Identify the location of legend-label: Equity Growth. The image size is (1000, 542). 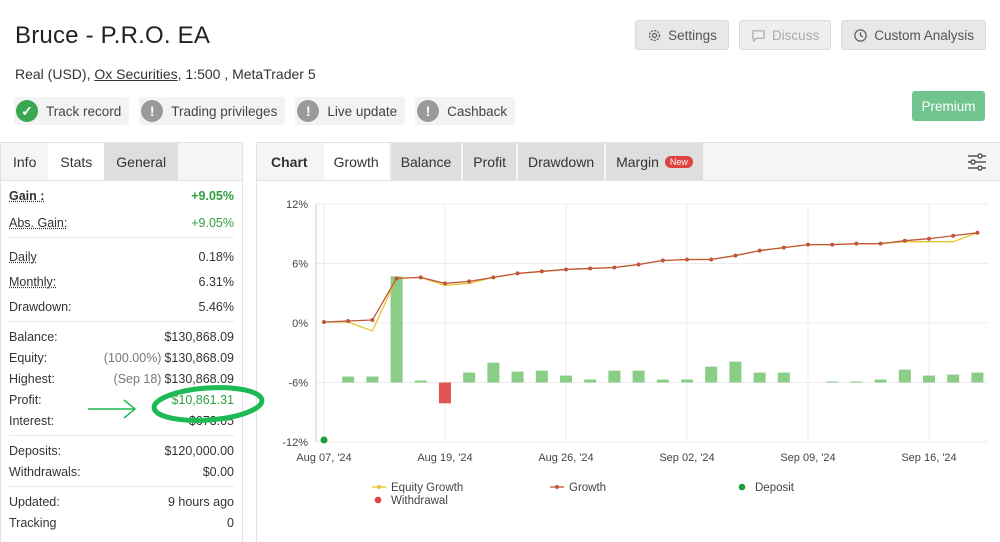
(427, 488).